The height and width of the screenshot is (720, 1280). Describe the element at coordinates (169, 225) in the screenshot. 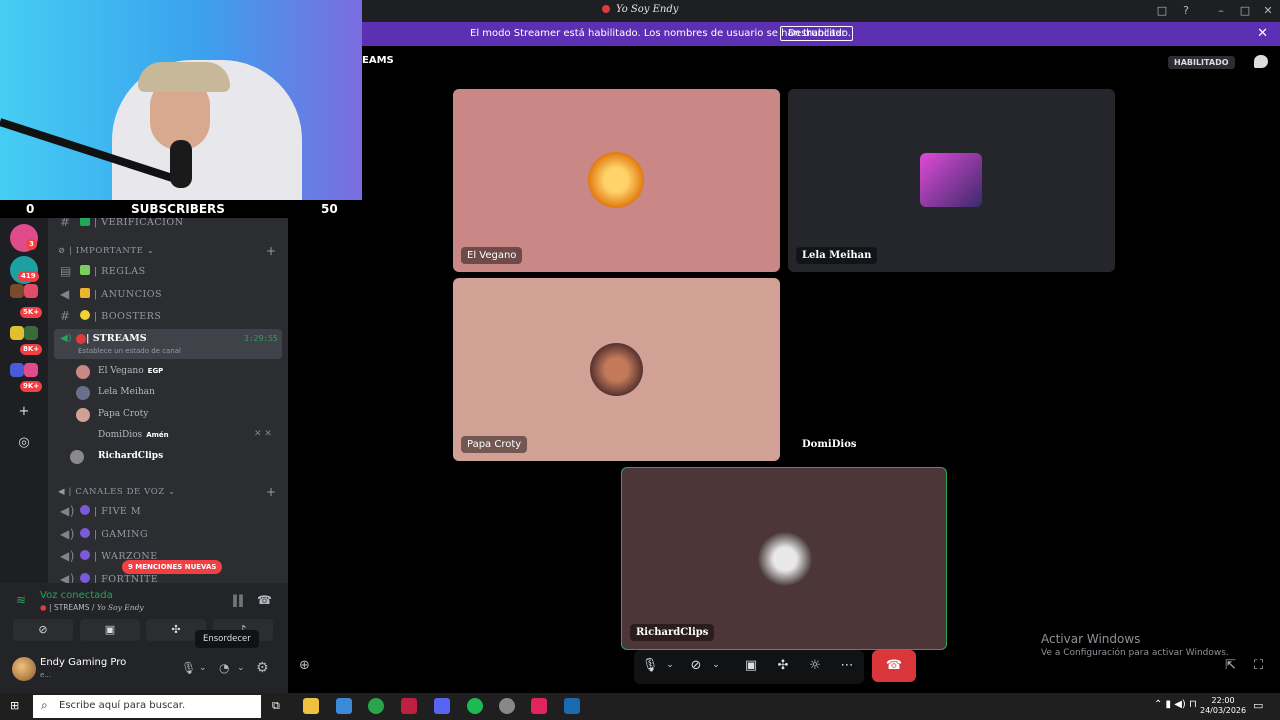

I see `channel-verificacion: # | VERIFICACION` at that location.